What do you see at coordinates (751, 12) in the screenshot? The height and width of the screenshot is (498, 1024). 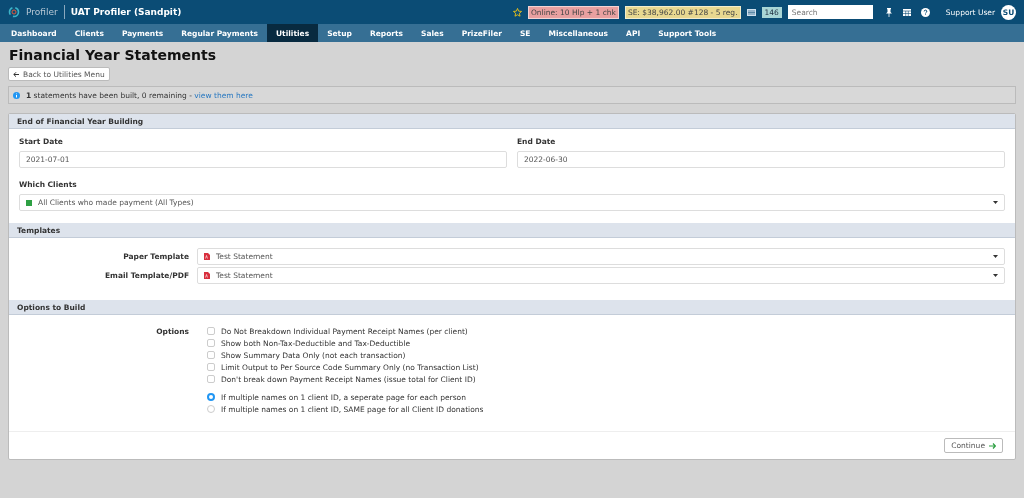 I see `list-icon` at bounding box center [751, 12].